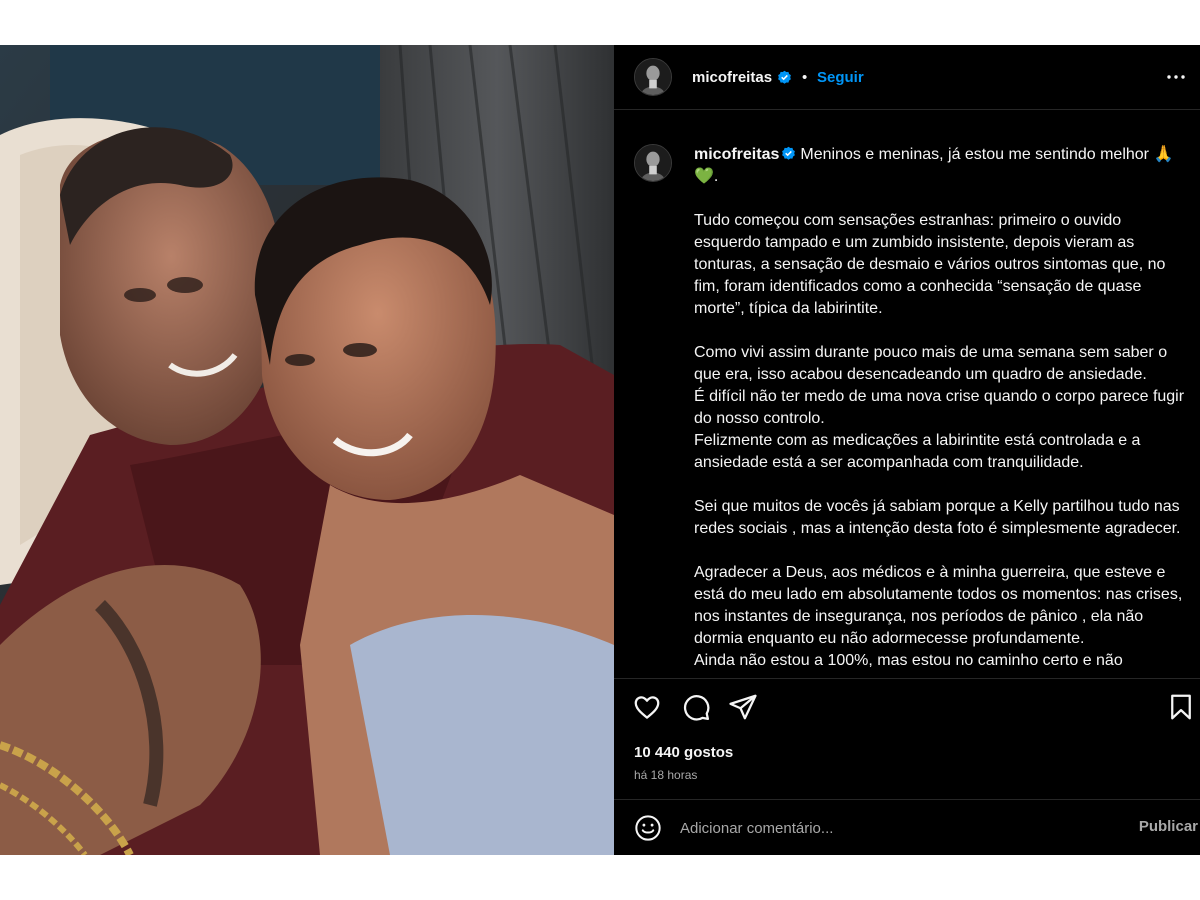 This screenshot has width=1200, height=900. I want to click on post-timestamp: há 18 horas, so click(665, 775).